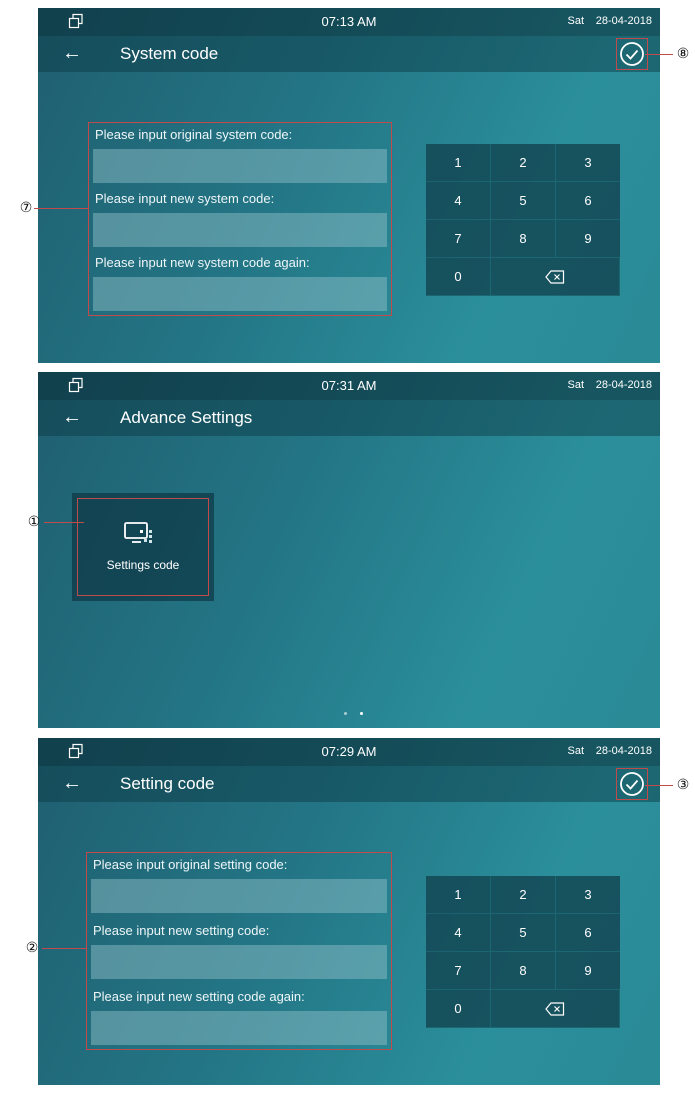 The width and height of the screenshot is (695, 1093). I want to click on title-bar: ← Setting code, so click(349, 784).